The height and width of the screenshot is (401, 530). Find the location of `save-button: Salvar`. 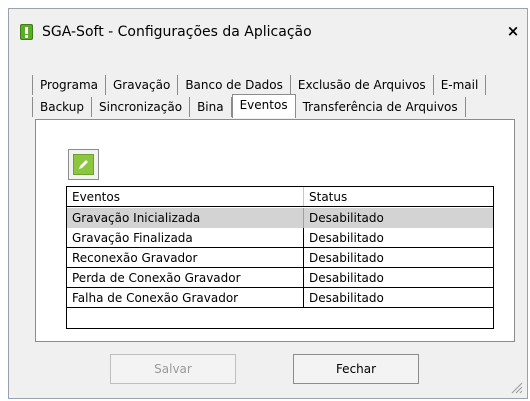

save-button: Salvar is located at coordinates (173, 369).